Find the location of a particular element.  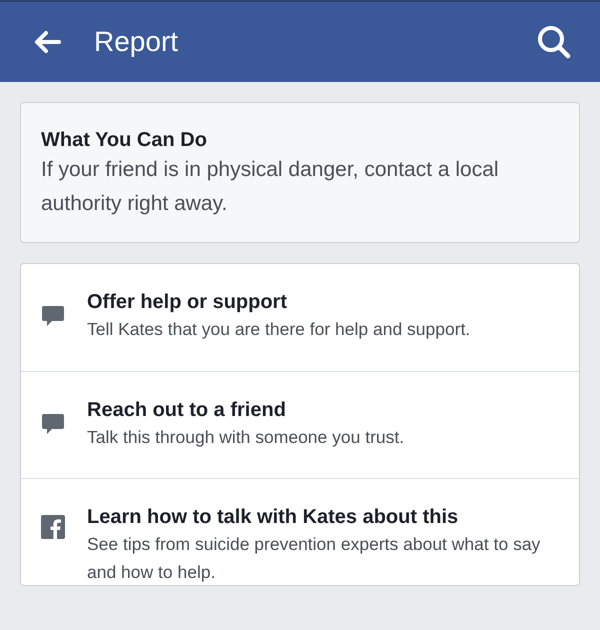

option-description: See tips from suicide prevention experts about what to say and how to help. is located at coordinates (314, 558).